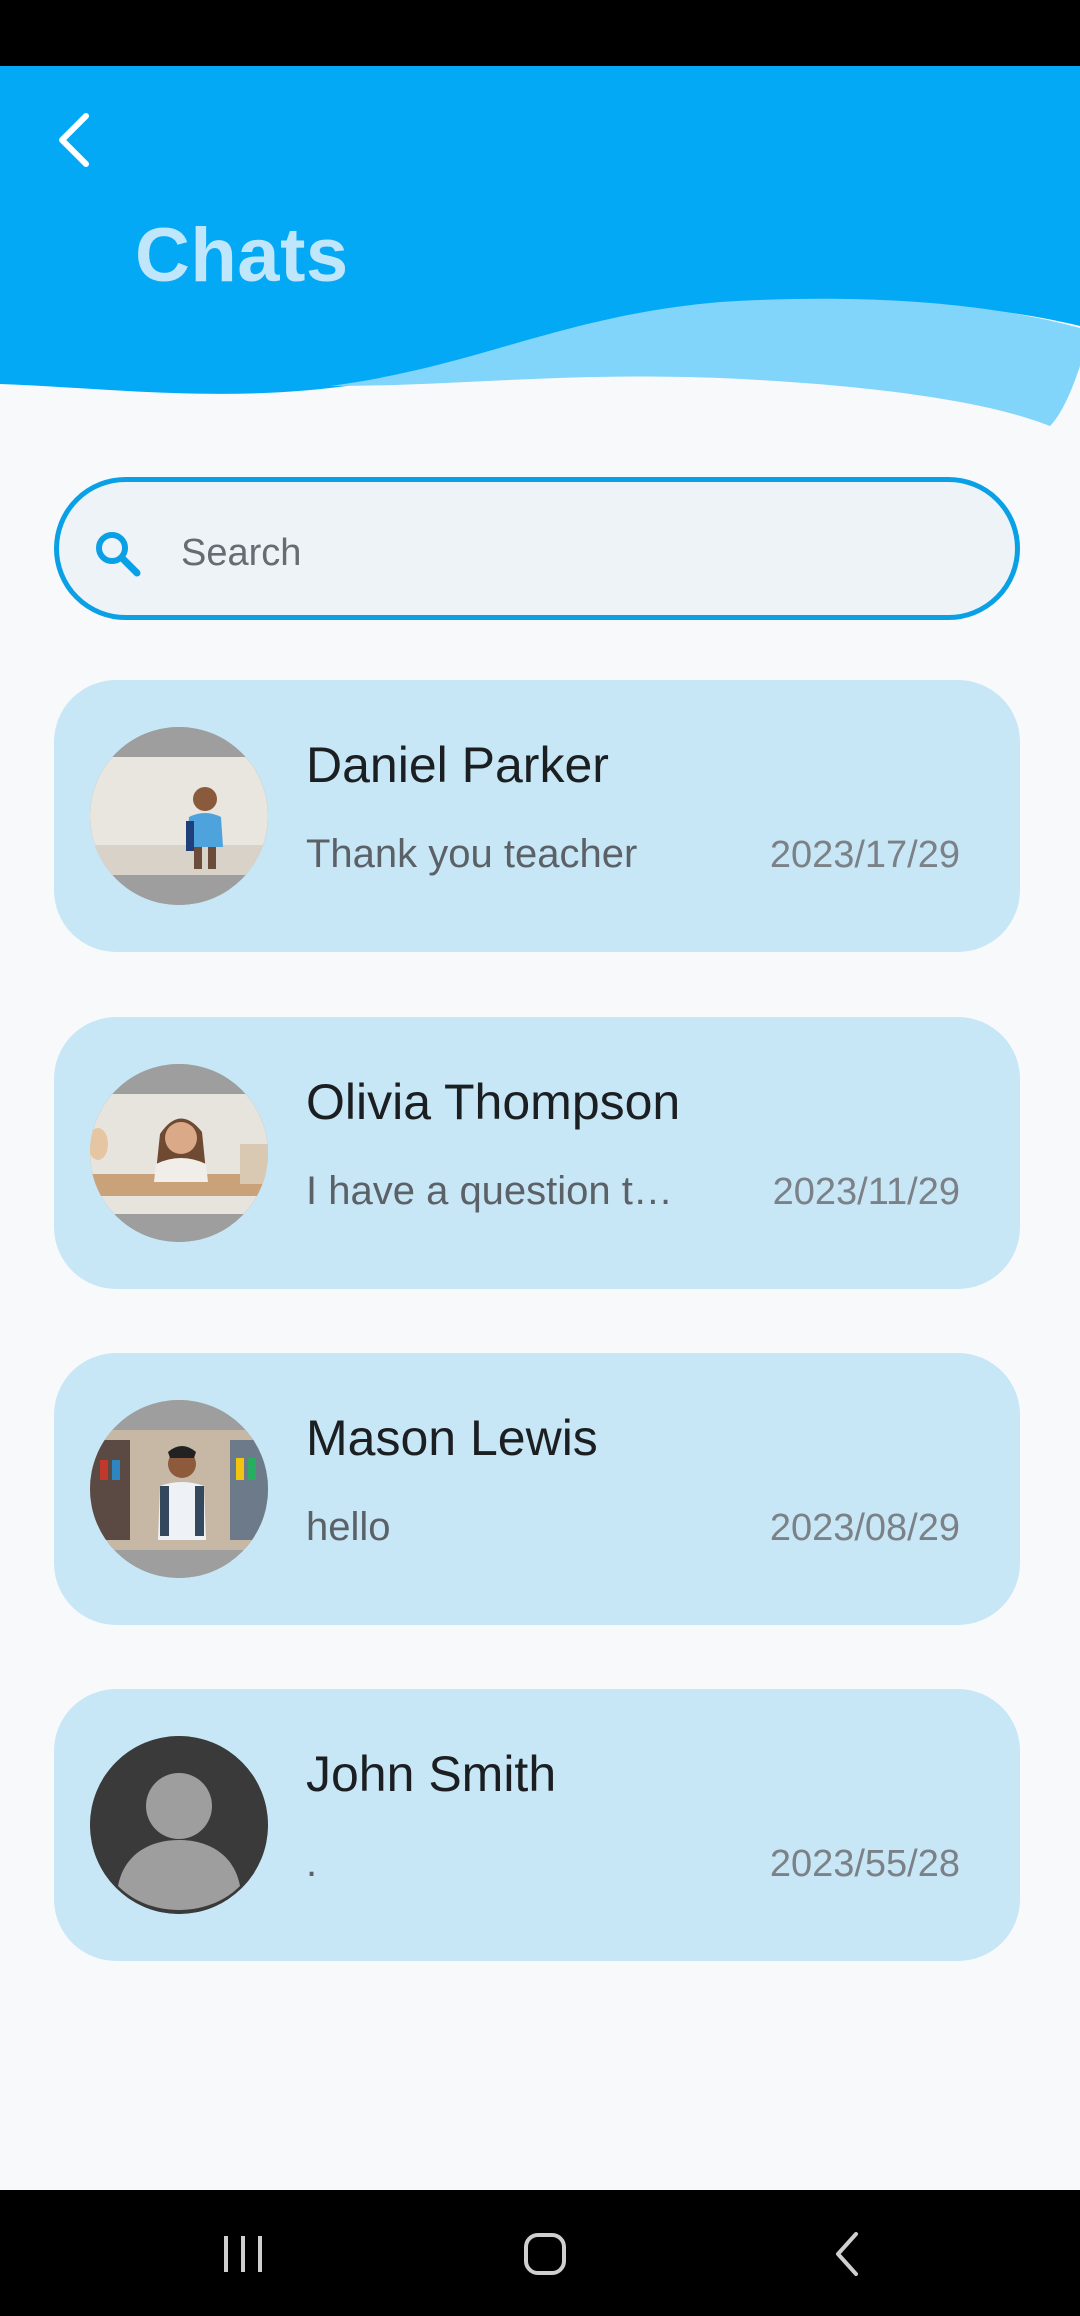 The width and height of the screenshot is (1080, 2316). I want to click on status-bar, so click(540, 33).